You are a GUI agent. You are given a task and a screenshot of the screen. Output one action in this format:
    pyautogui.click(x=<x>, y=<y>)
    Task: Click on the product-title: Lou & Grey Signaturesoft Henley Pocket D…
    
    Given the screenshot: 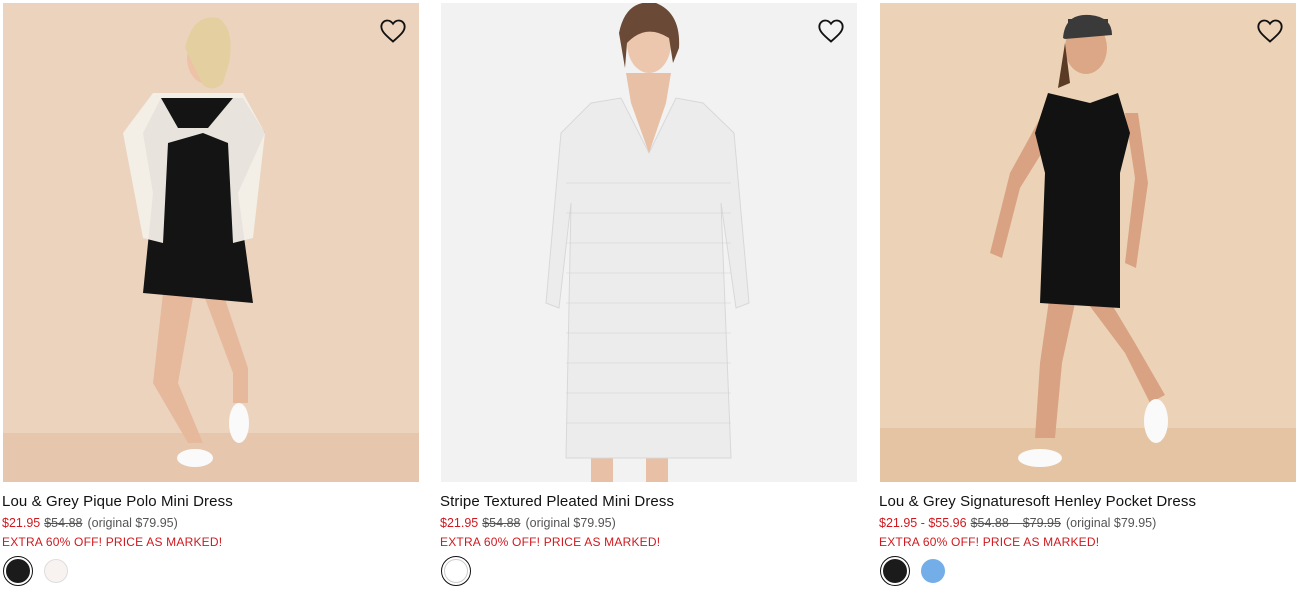 What is the action you would take?
    pyautogui.click(x=1037, y=501)
    